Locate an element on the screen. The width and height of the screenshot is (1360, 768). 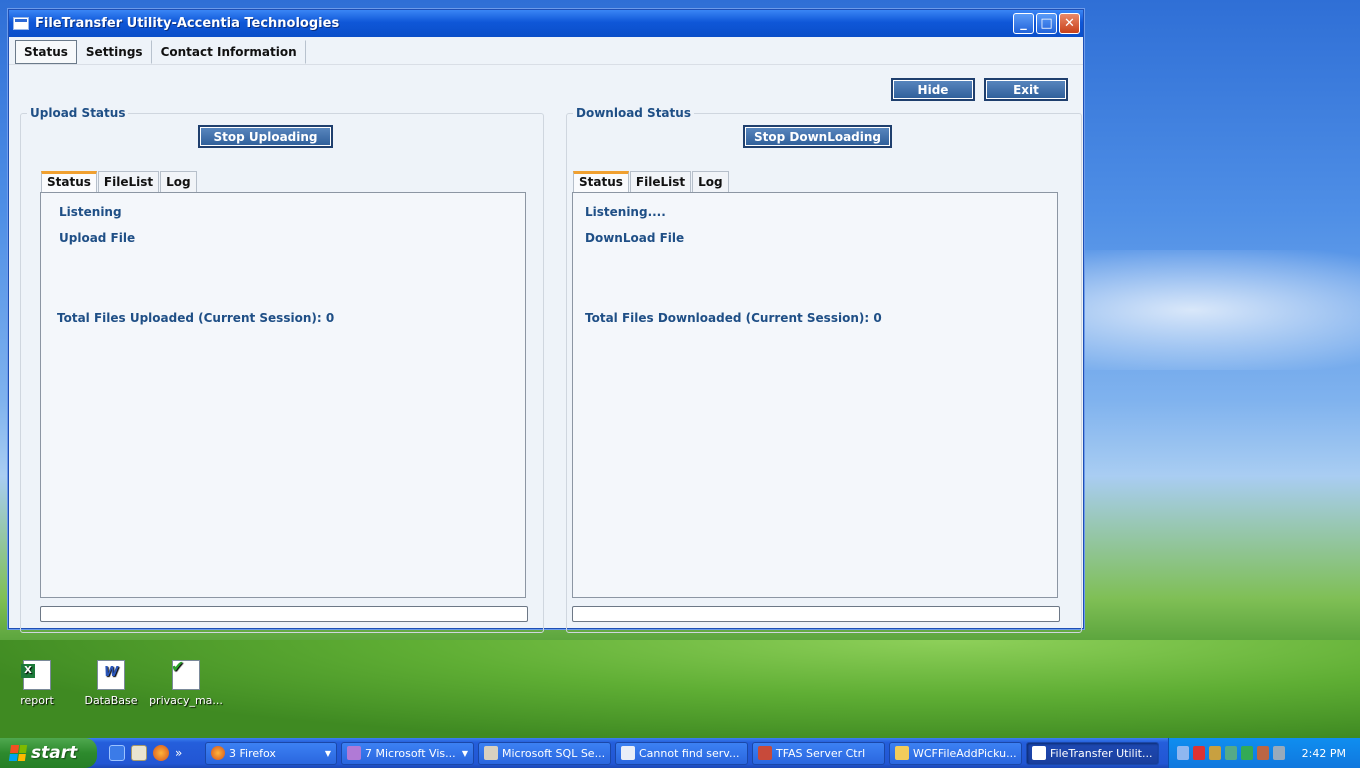
download-subtabs: Status FileList Log is located at coordinates (651, 182).